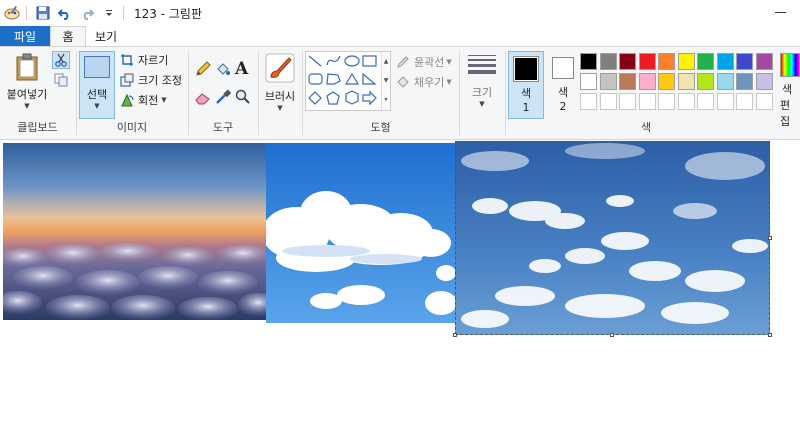  I want to click on gallery-scrollbar: ▲ ▼ ▾, so click(385, 81).